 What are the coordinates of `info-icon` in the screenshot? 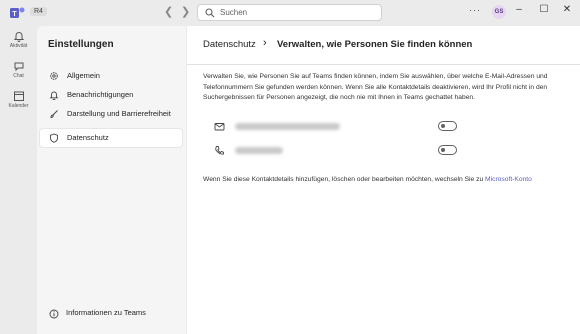 It's located at (54, 314).